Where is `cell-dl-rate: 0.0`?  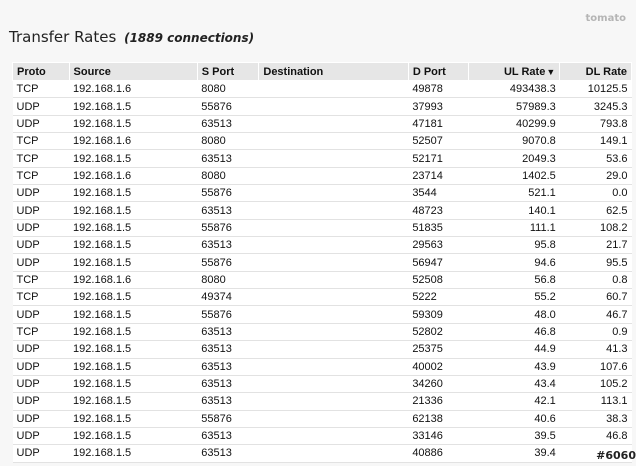
cell-dl-rate: 0.0 is located at coordinates (595, 193).